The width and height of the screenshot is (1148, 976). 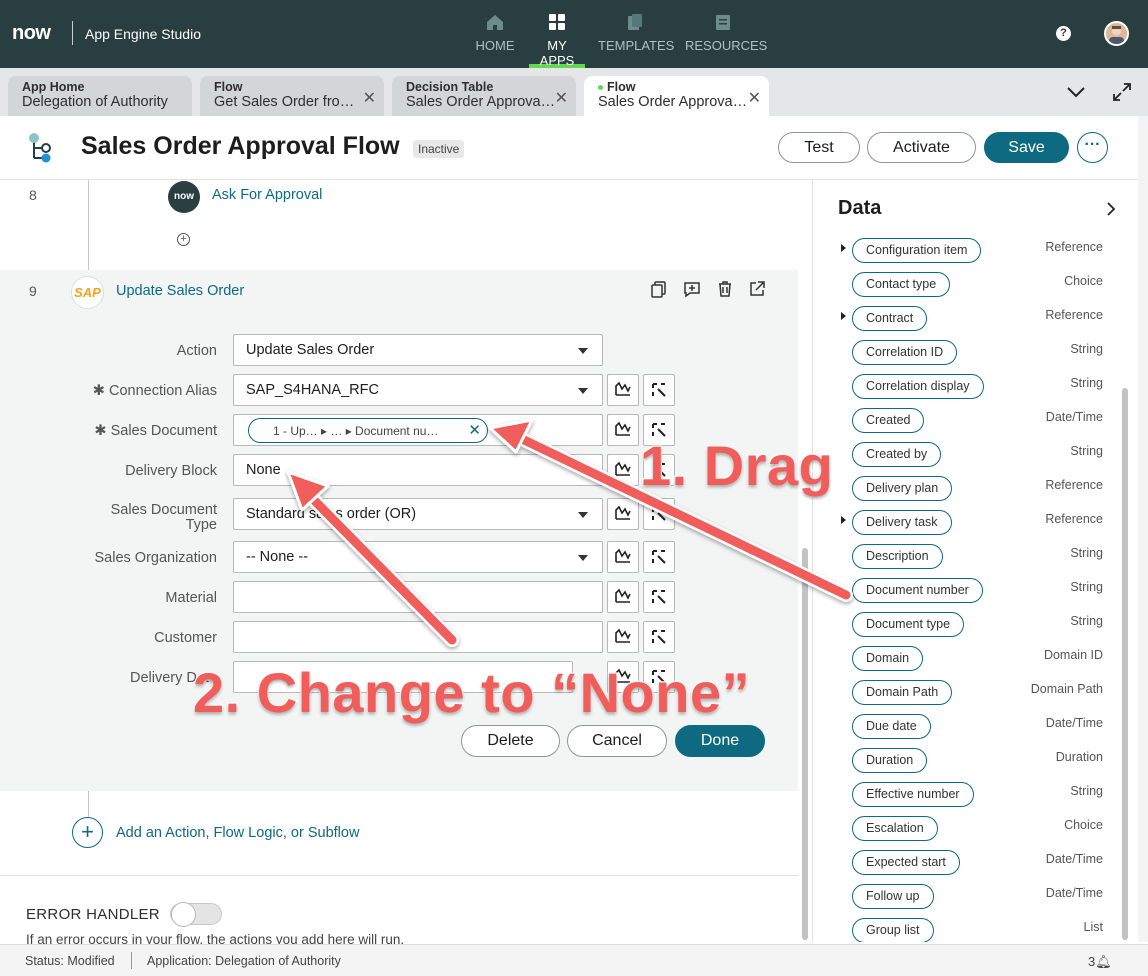 What do you see at coordinates (726, 39) in the screenshot?
I see `nav-resources: RESOURCES` at bounding box center [726, 39].